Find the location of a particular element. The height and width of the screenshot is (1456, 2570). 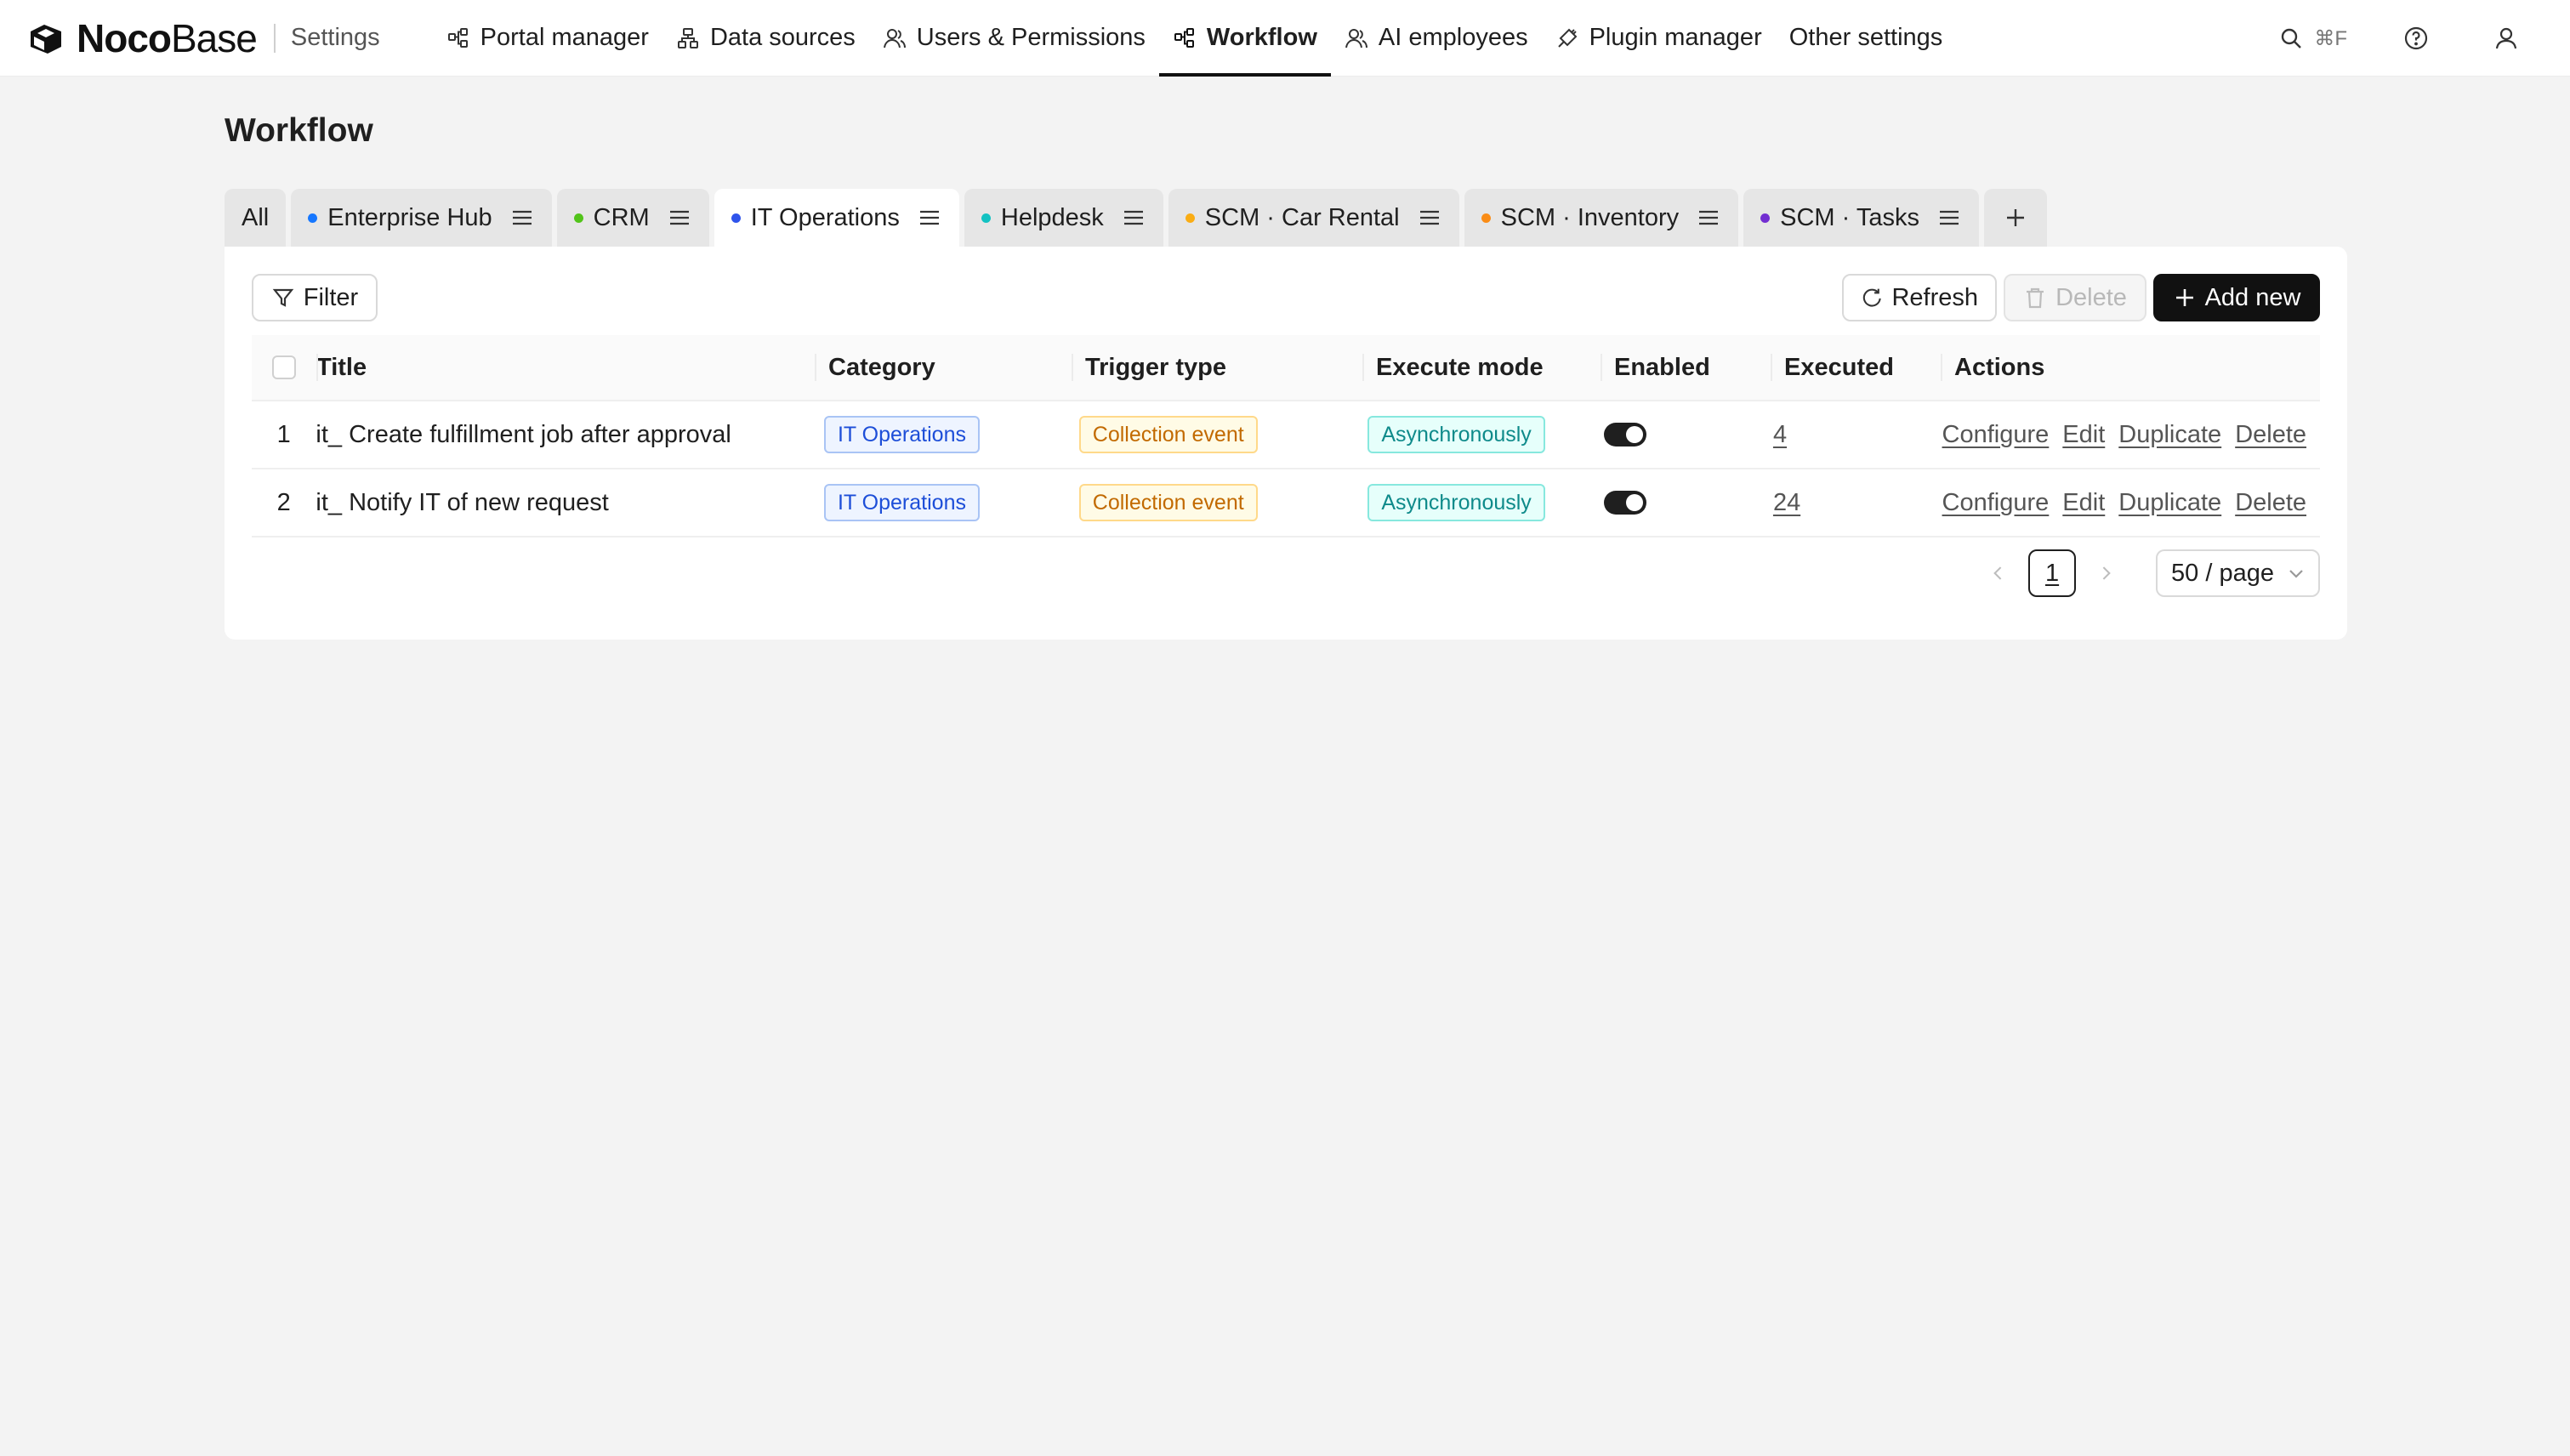

bulk-delete-button: Delete is located at coordinates (2075, 297).